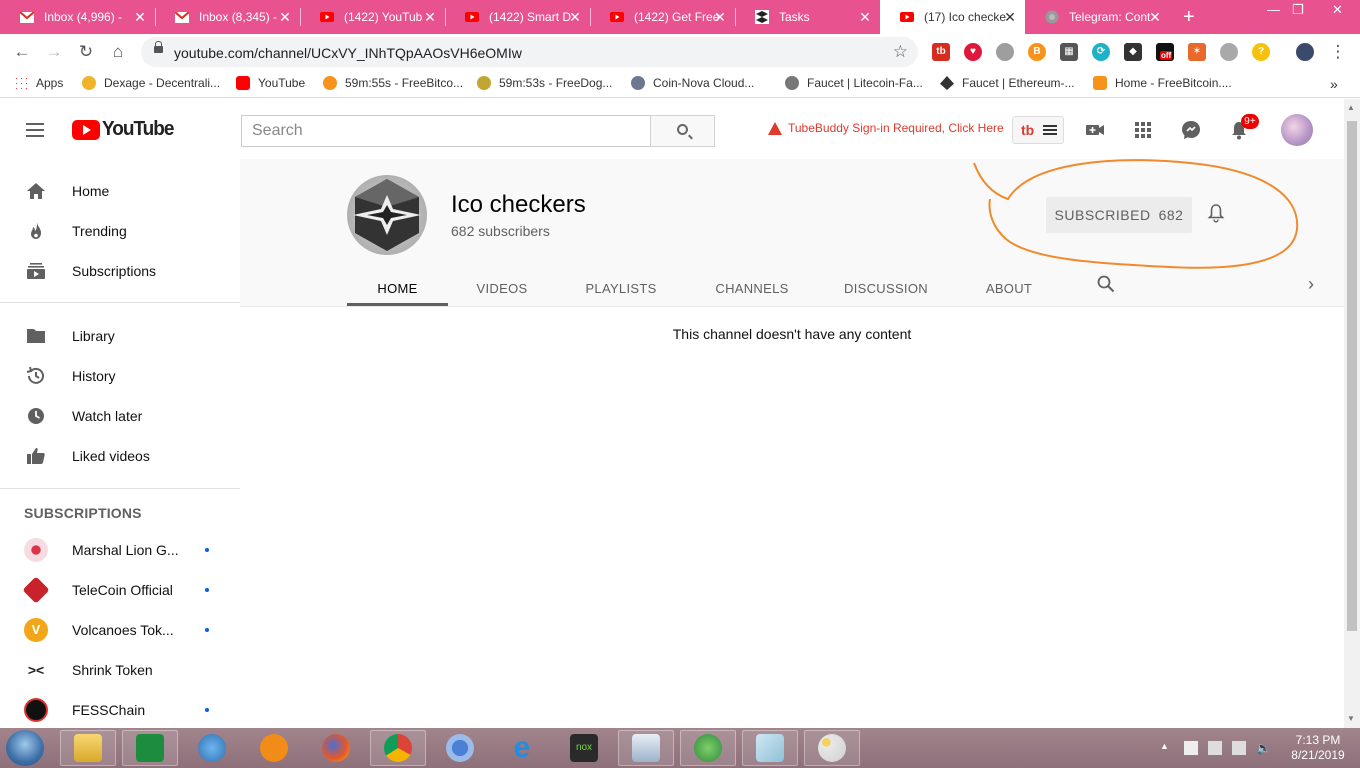 The width and height of the screenshot is (1360, 768). I want to click on notification-bell-icon, so click(1216, 213).